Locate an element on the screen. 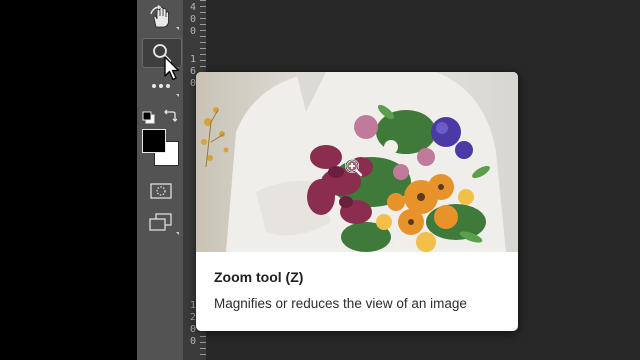  screen-mode-button is located at coordinates (161, 222).